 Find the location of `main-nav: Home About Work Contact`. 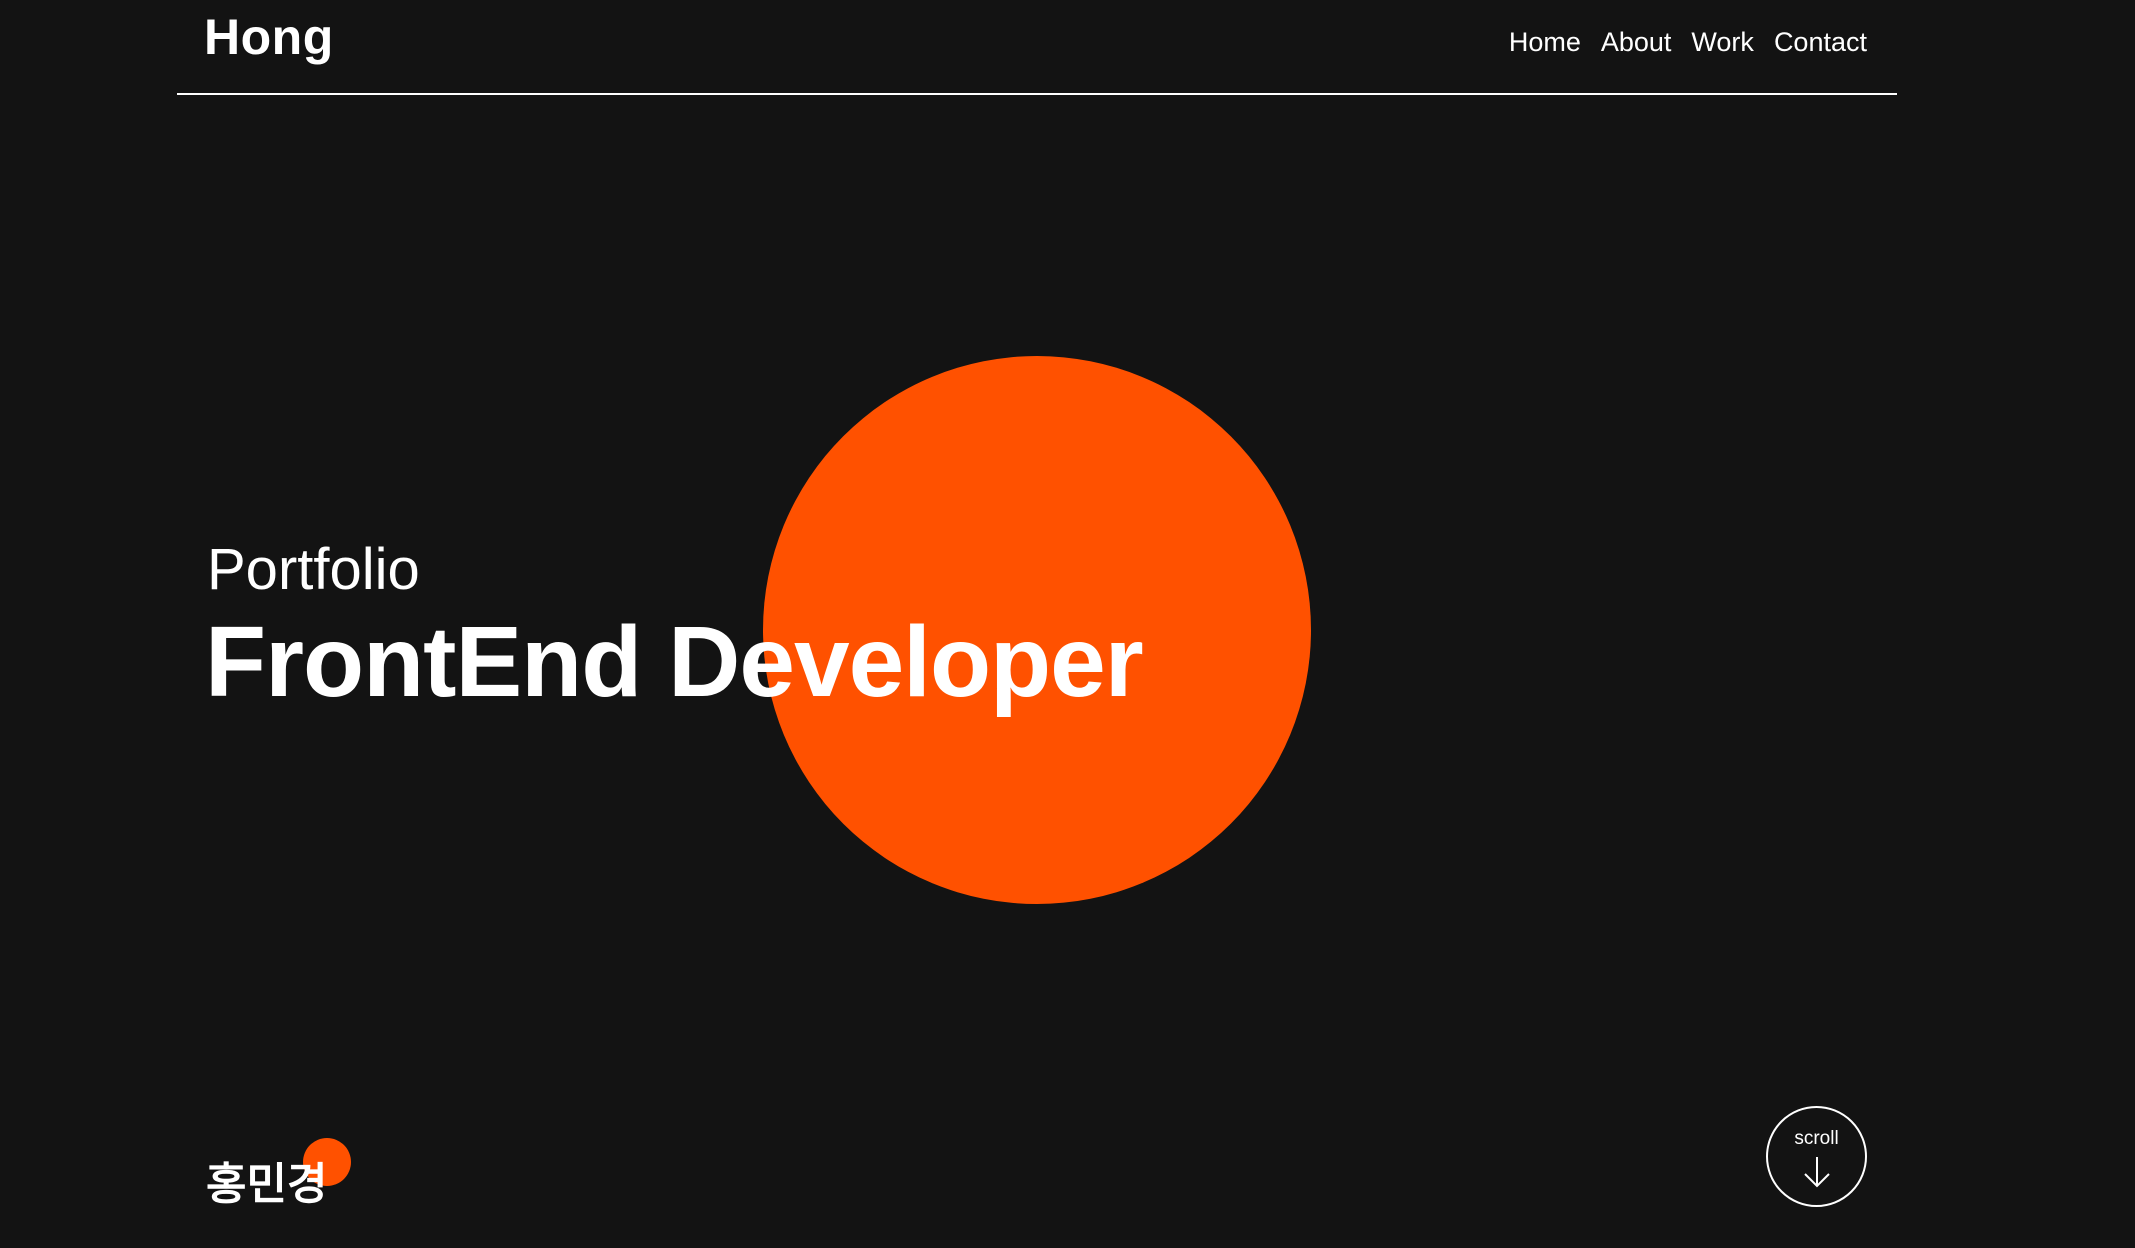

main-nav: Home About Work Contact is located at coordinates (1688, 42).